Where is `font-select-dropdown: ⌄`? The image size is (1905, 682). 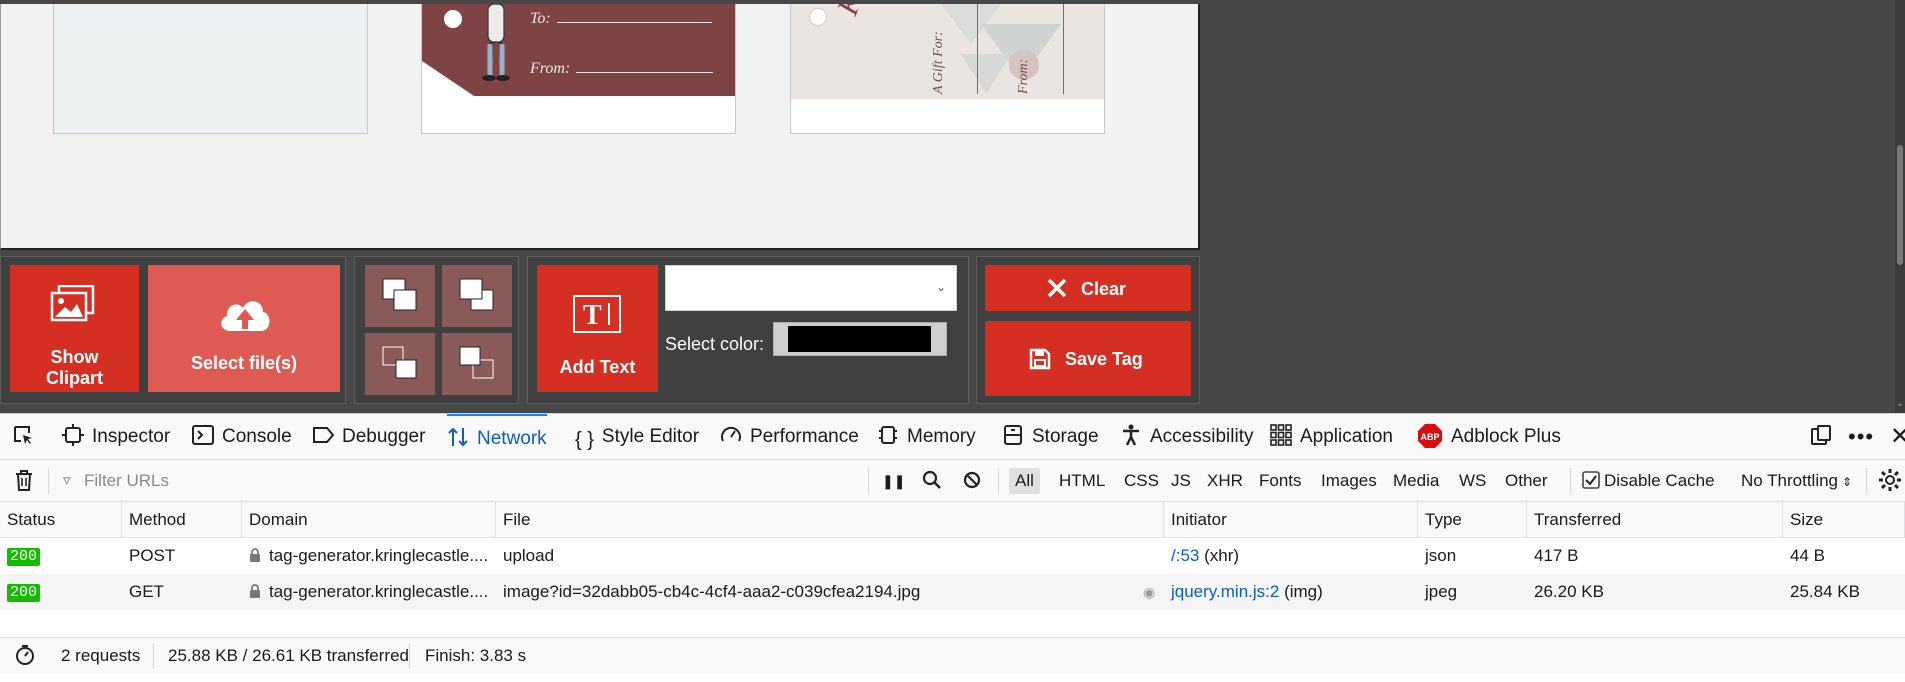 font-select-dropdown: ⌄ is located at coordinates (811, 288).